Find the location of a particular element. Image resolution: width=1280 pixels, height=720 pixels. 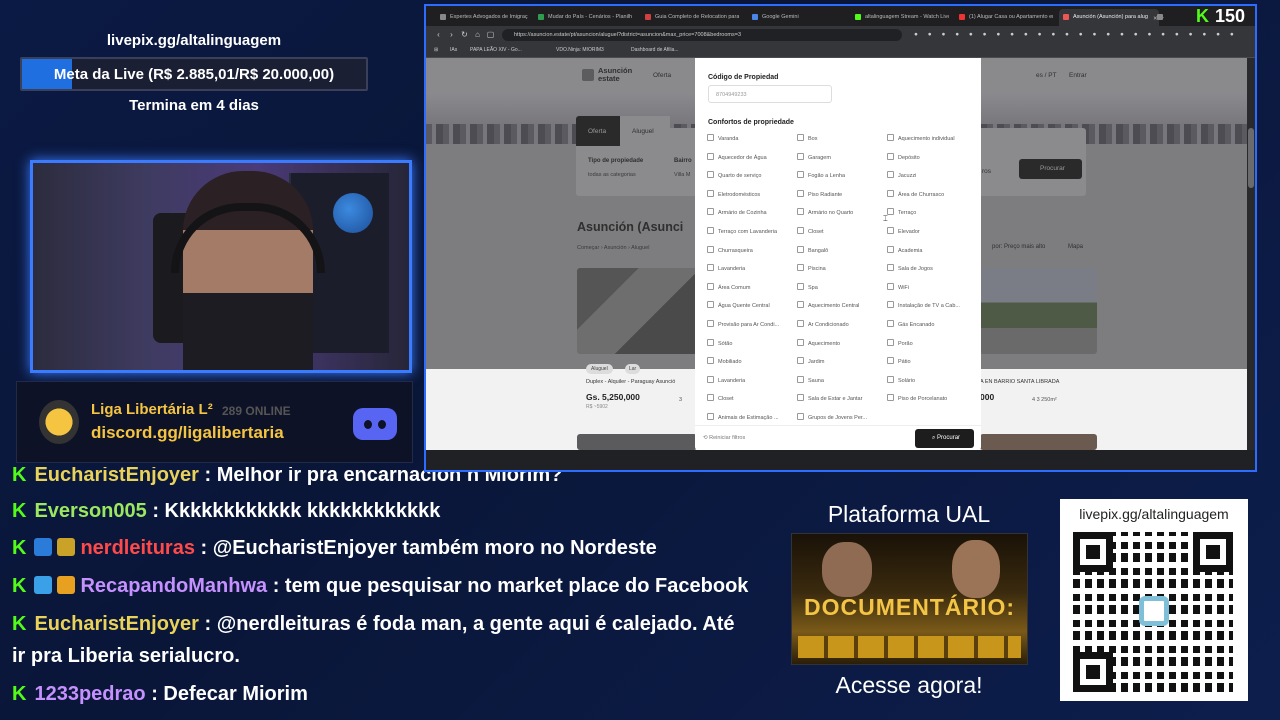

browser-tab: Mudar do País - Cenários - Planilha is located at coordinates (583, 17).